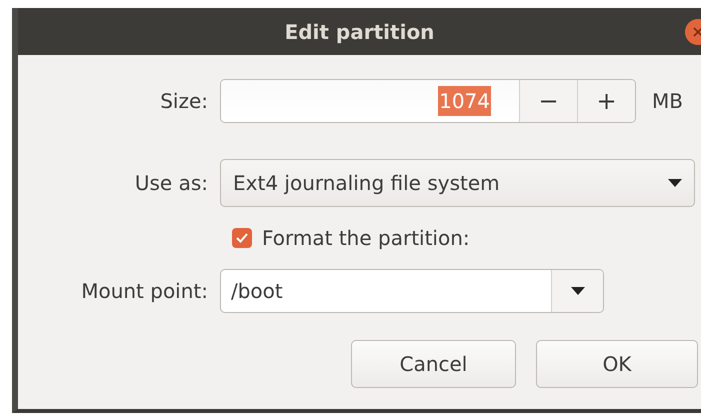 The image size is (701, 420). Describe the element at coordinates (617, 364) in the screenshot. I see `ok-button: OK` at that location.